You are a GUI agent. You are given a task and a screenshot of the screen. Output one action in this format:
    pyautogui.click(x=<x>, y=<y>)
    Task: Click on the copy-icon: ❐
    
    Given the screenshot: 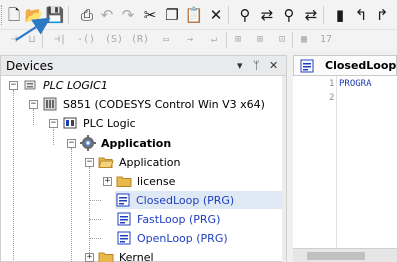 What is the action you would take?
    pyautogui.click(x=172, y=14)
    